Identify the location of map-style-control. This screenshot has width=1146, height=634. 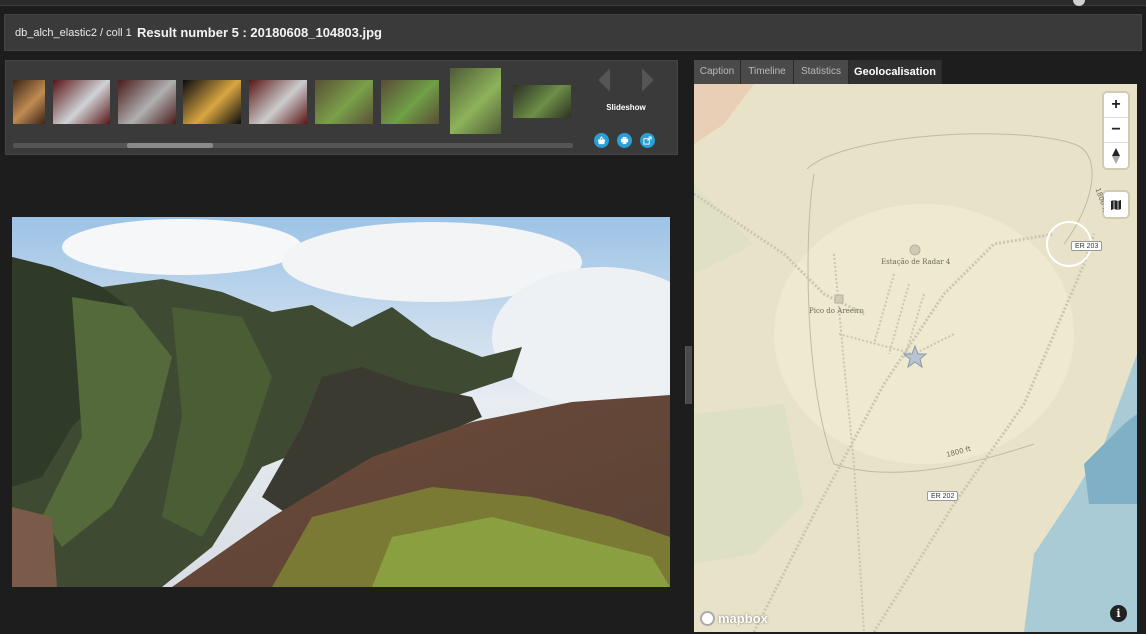
(1116, 204).